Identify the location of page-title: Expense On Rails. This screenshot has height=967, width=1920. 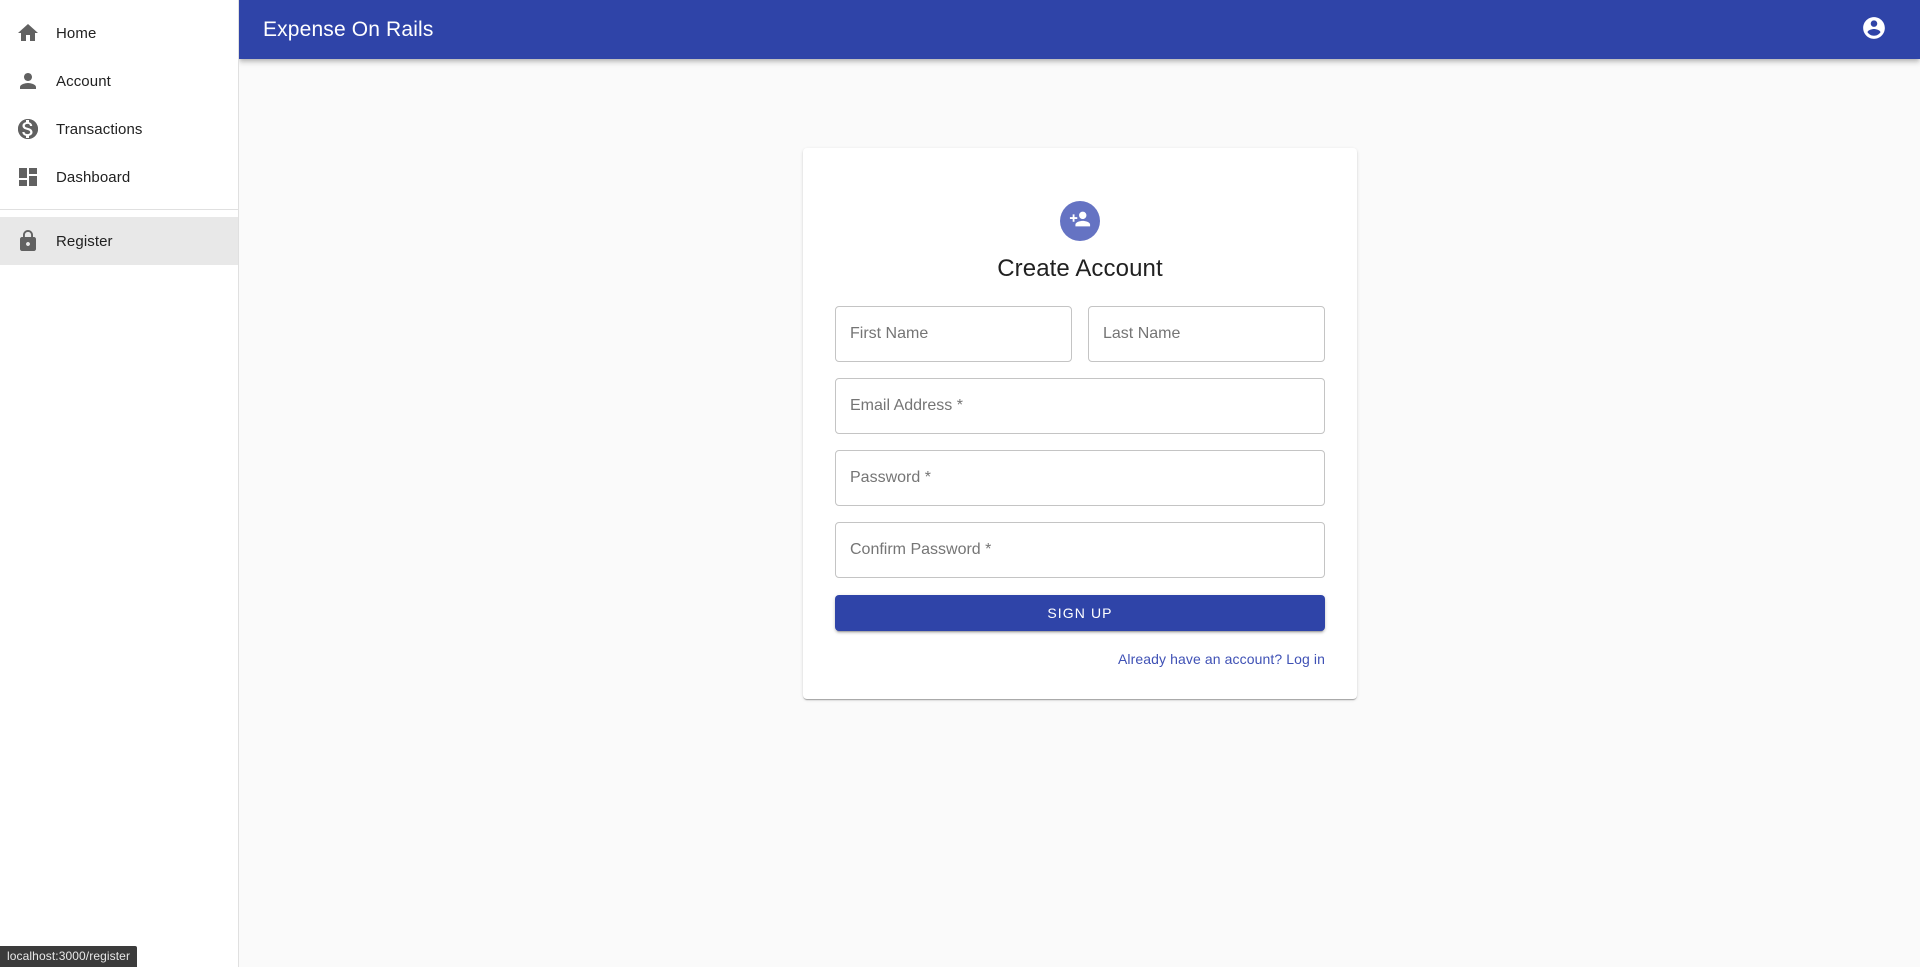
(348, 29).